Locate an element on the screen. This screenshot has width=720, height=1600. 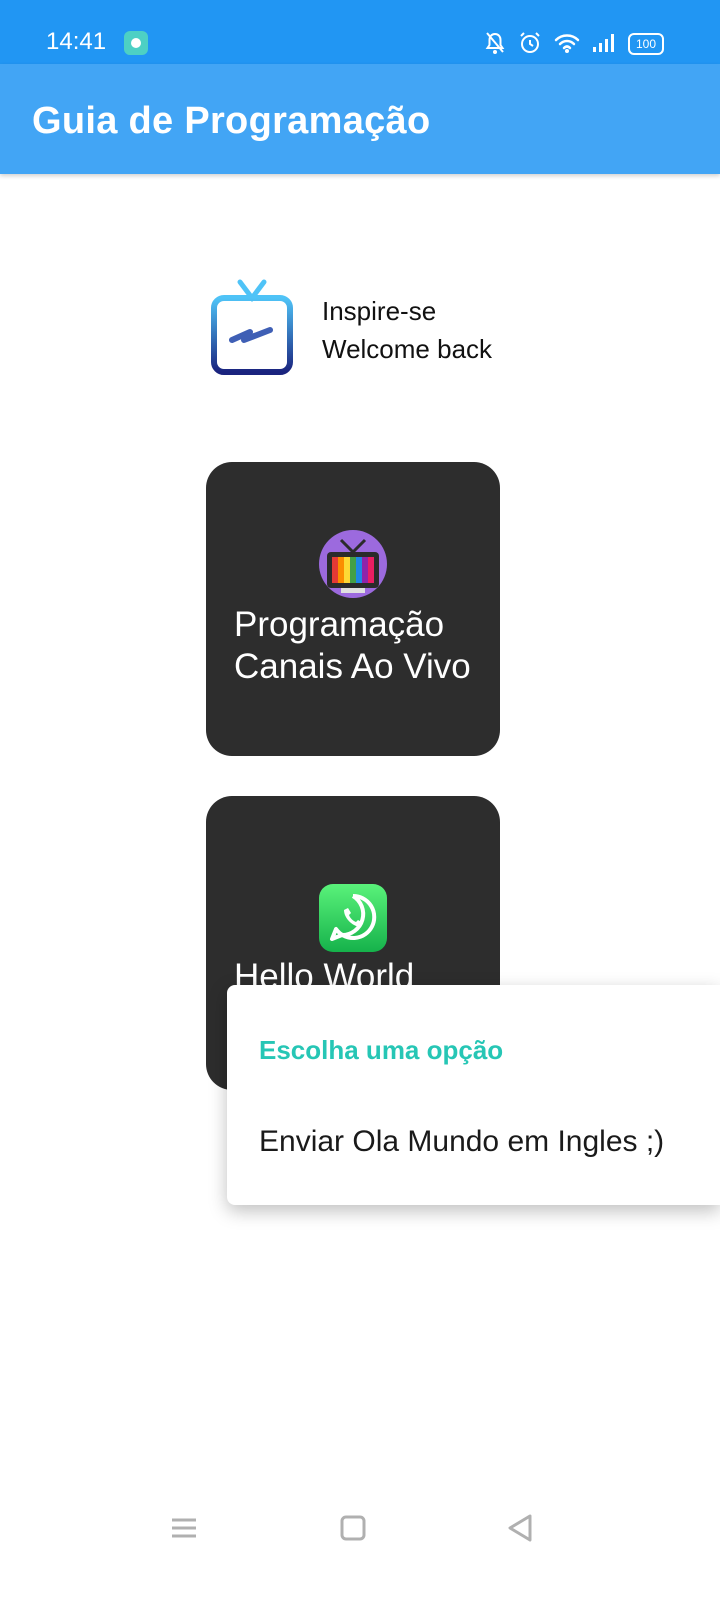
card-live-channels-line-1: Programação is located at coordinates (339, 624).